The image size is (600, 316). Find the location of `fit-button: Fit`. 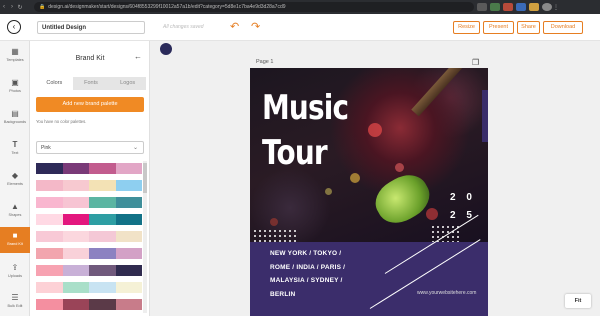

fit-button: Fit is located at coordinates (578, 301).